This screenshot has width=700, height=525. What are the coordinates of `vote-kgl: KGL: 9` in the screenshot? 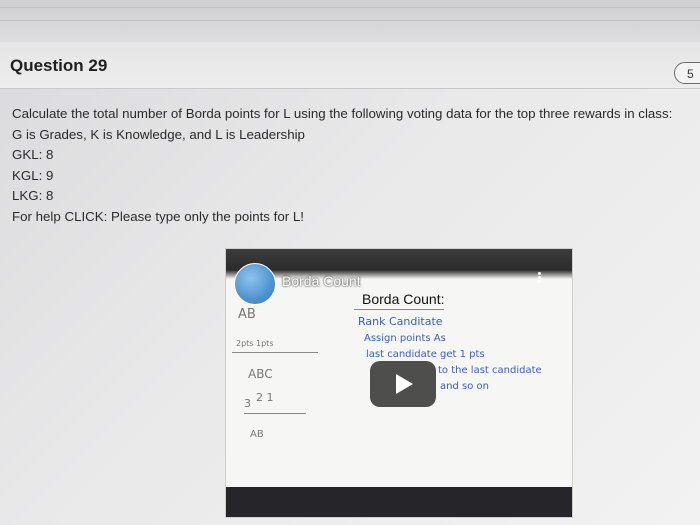 It's located at (33, 175).